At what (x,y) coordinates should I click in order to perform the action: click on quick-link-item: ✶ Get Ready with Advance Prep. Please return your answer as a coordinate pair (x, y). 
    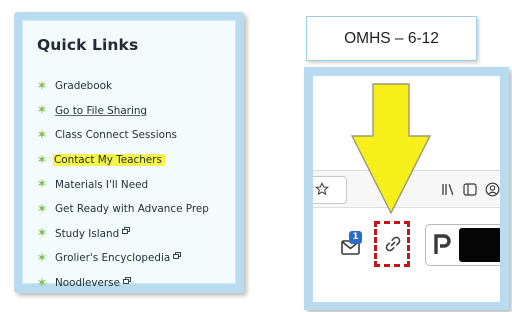
    Looking at the image, I should click on (122, 209).